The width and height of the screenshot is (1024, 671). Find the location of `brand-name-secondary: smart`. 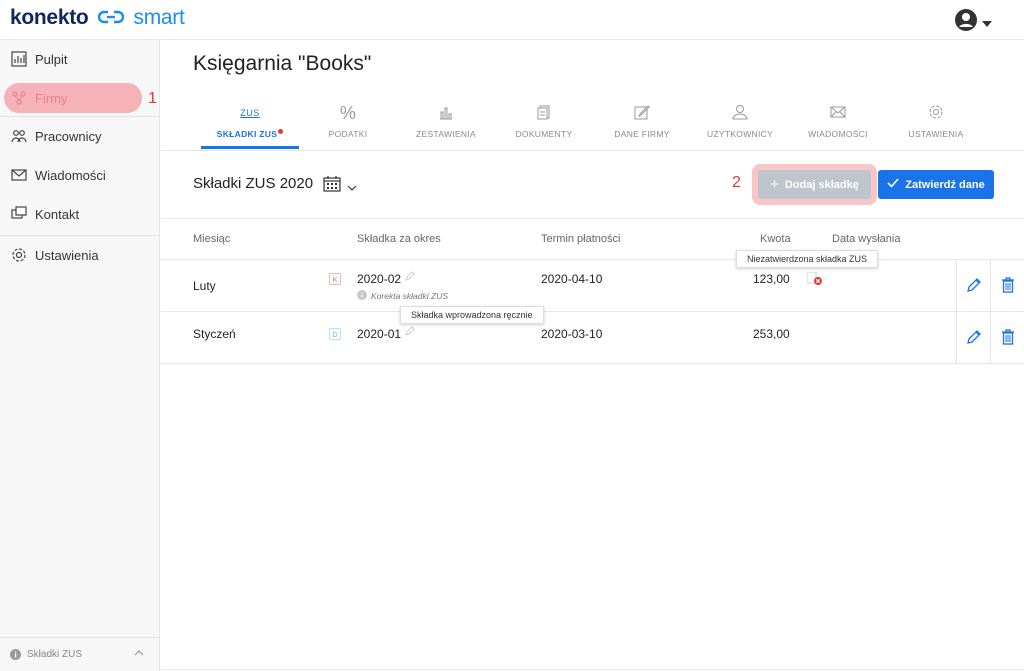

brand-name-secondary: smart is located at coordinates (159, 17).